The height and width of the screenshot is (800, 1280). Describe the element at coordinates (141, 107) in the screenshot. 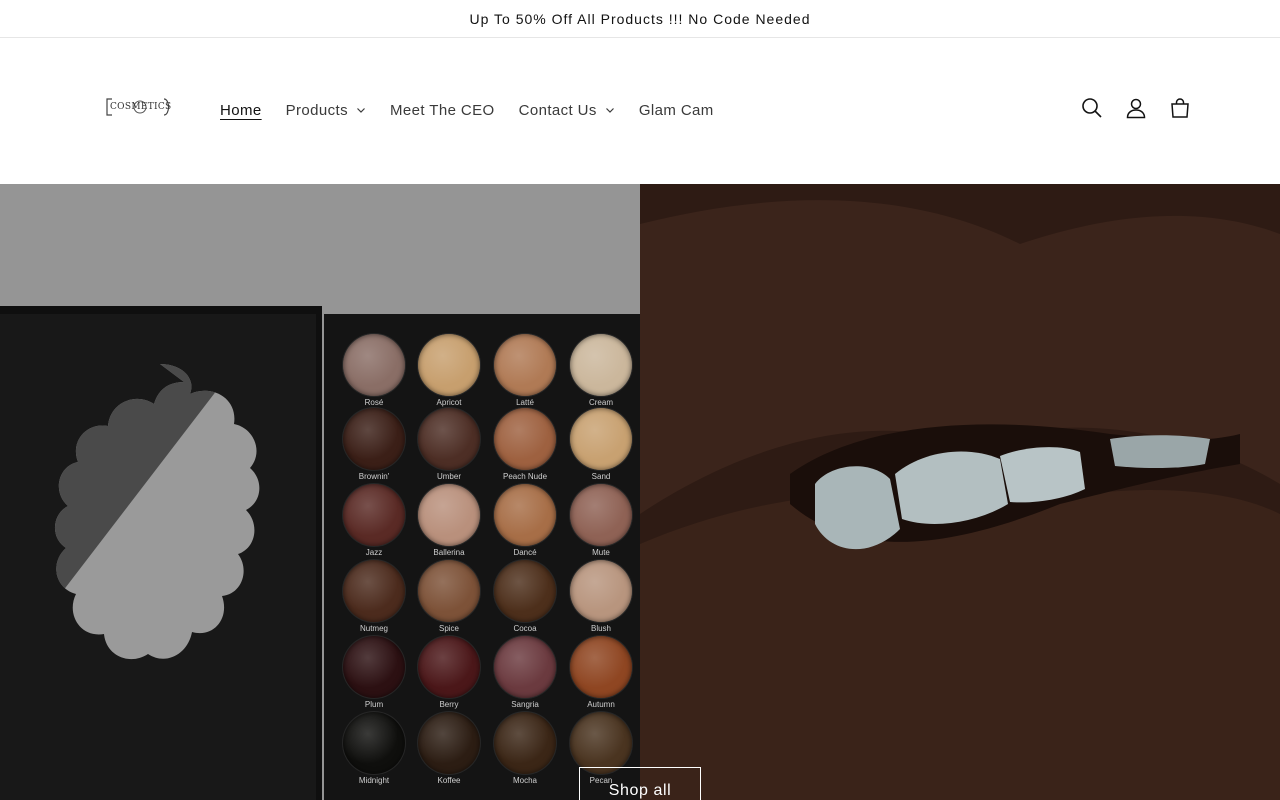

I see `logo-text: COSMETICS` at that location.